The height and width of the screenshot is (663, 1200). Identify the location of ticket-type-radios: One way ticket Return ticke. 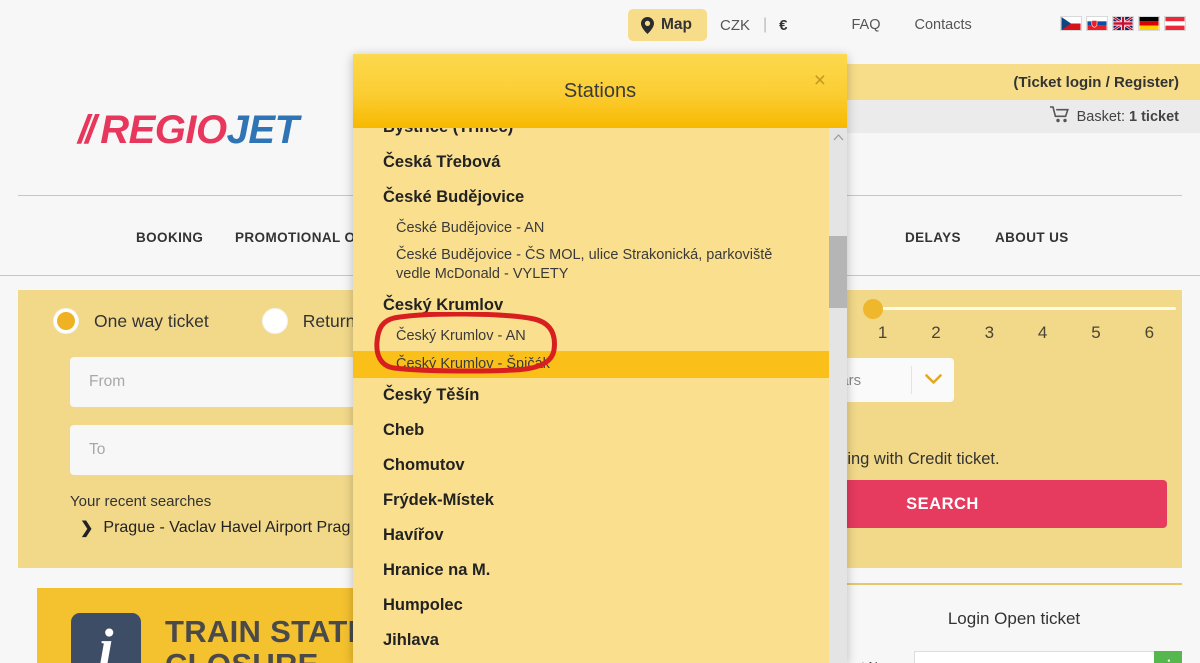
(224, 321).